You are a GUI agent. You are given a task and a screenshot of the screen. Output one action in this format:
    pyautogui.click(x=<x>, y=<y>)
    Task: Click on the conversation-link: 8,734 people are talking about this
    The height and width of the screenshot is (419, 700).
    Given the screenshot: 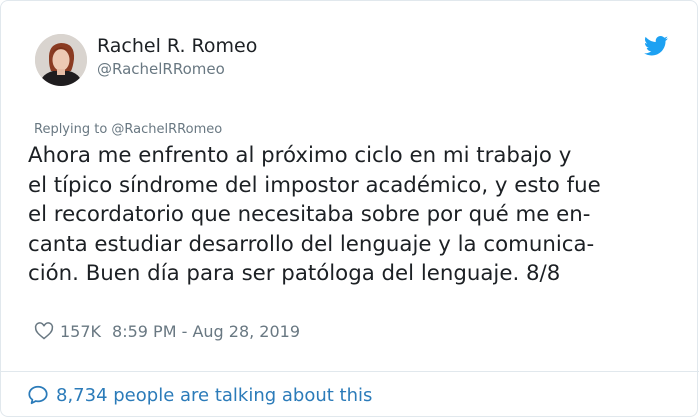 What is the action you would take?
    pyautogui.click(x=199, y=395)
    